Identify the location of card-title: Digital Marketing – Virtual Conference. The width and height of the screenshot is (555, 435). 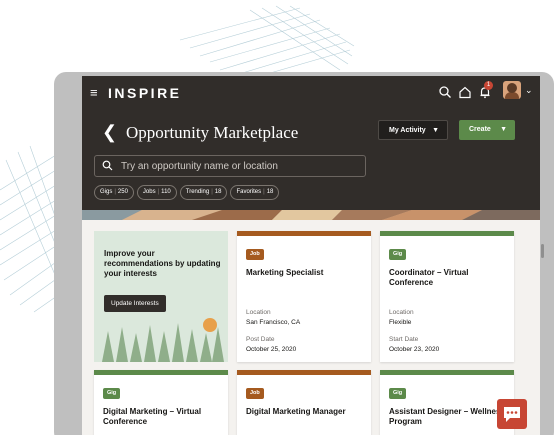
(152, 416).